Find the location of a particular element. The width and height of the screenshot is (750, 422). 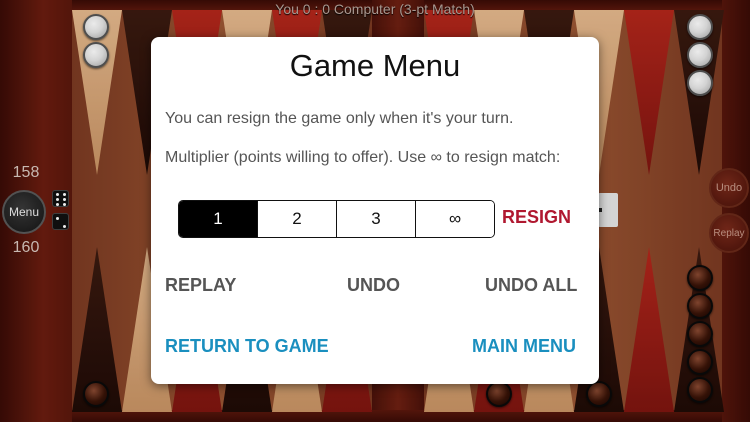

multiplier-option-infinity: ∞ is located at coordinates (455, 219).